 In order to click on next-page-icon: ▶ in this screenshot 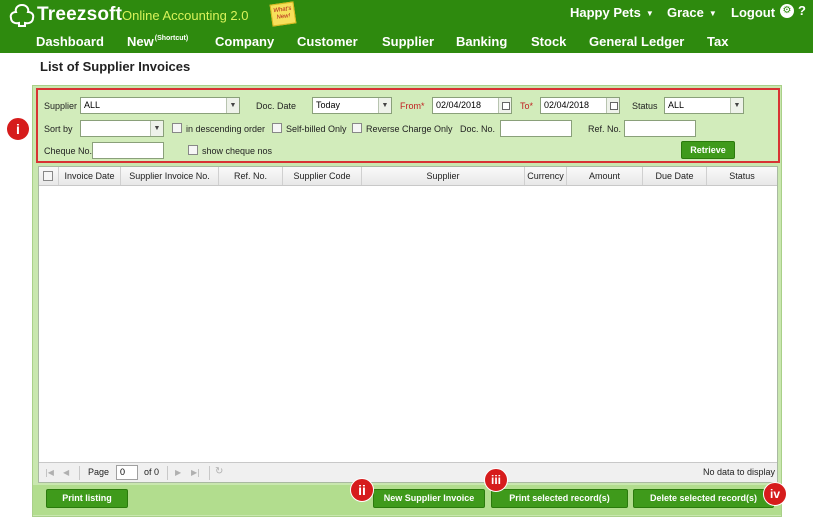, I will do `click(178, 472)`.